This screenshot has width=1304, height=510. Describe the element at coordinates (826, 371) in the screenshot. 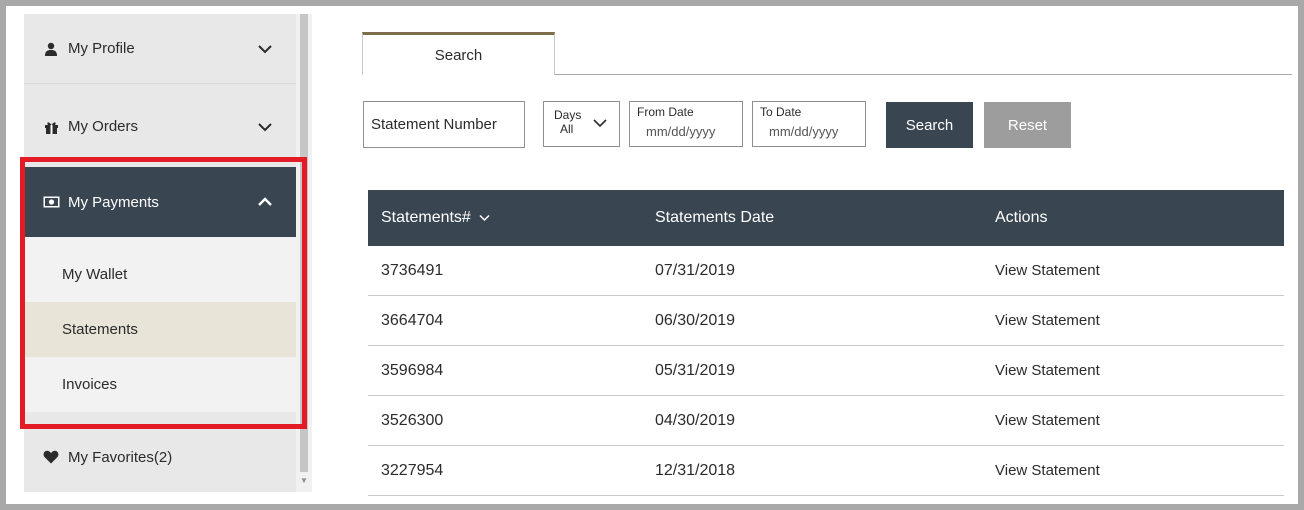

I see `table-row: 3596984 05/31/2019 View Statement` at that location.